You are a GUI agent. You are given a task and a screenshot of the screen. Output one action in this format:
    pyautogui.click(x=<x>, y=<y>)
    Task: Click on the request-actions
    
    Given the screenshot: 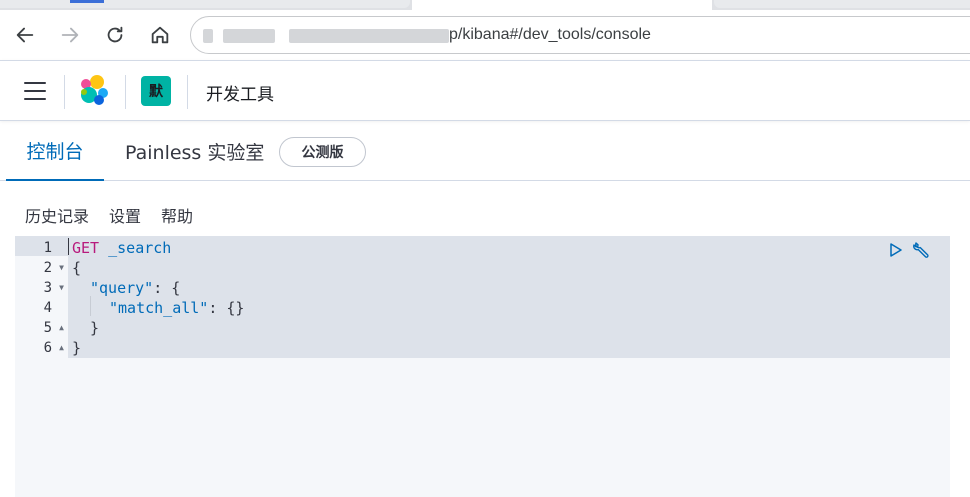 What is the action you would take?
    pyautogui.click(x=909, y=250)
    